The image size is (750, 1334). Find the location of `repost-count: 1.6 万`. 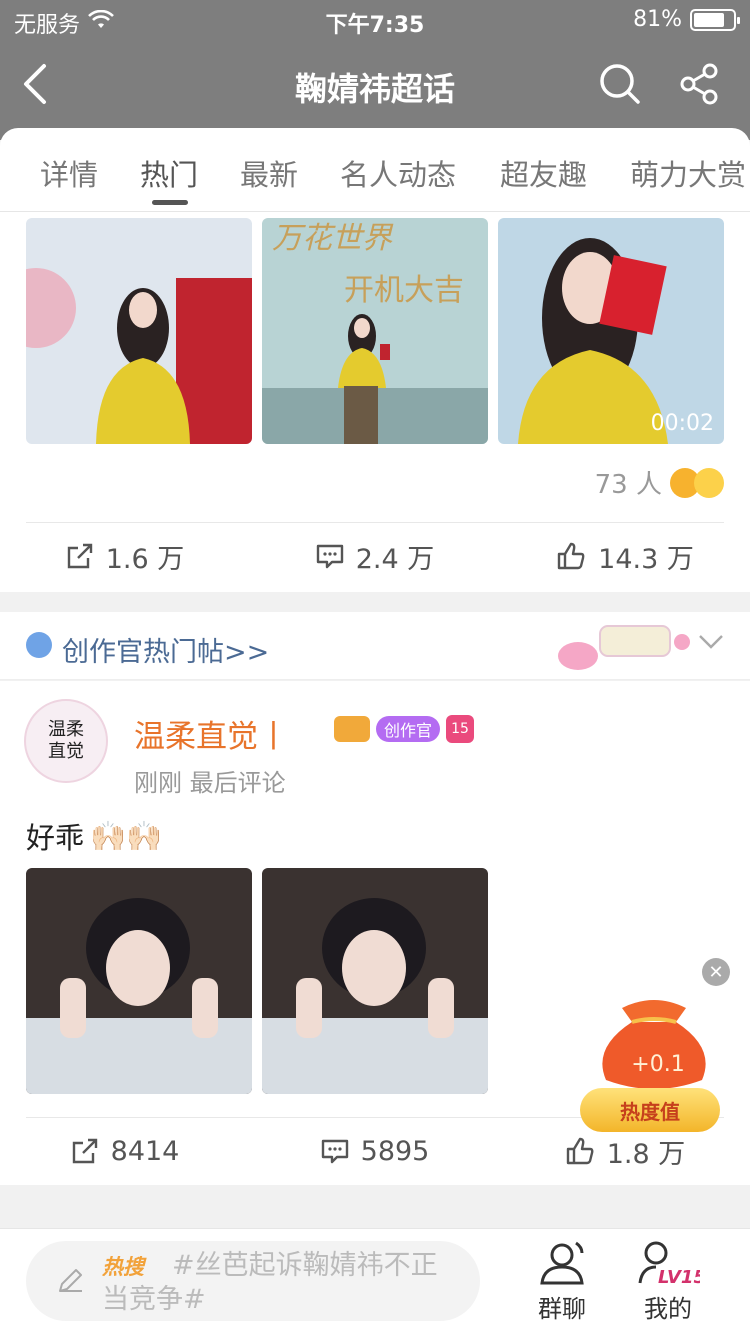

repost-count: 1.6 万 is located at coordinates (145, 559).